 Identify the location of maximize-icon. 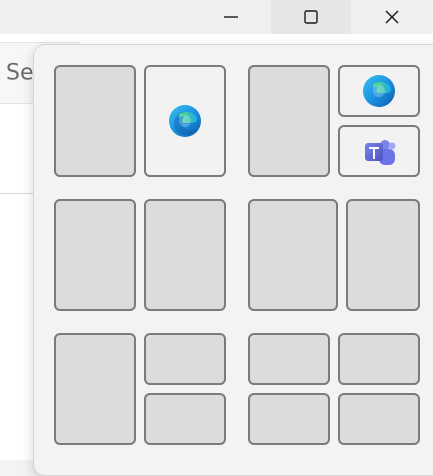
(311, 17).